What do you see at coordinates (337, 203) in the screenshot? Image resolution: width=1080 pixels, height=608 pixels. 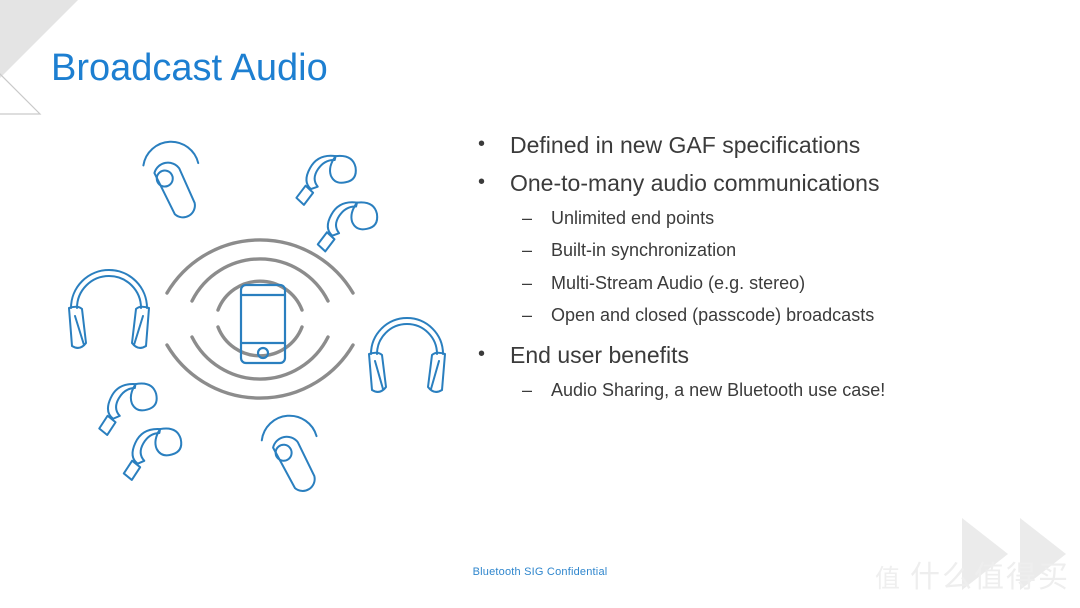 I see `earbud-pair-icon-top-right` at bounding box center [337, 203].